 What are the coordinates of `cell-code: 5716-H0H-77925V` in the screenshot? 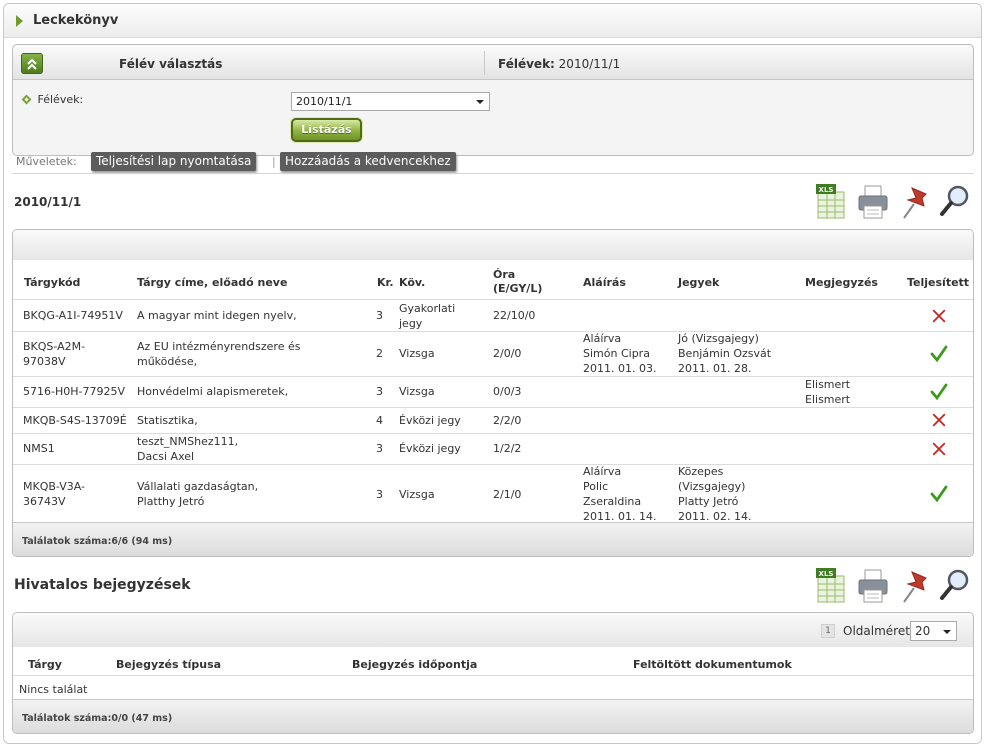 It's located at (74, 391).